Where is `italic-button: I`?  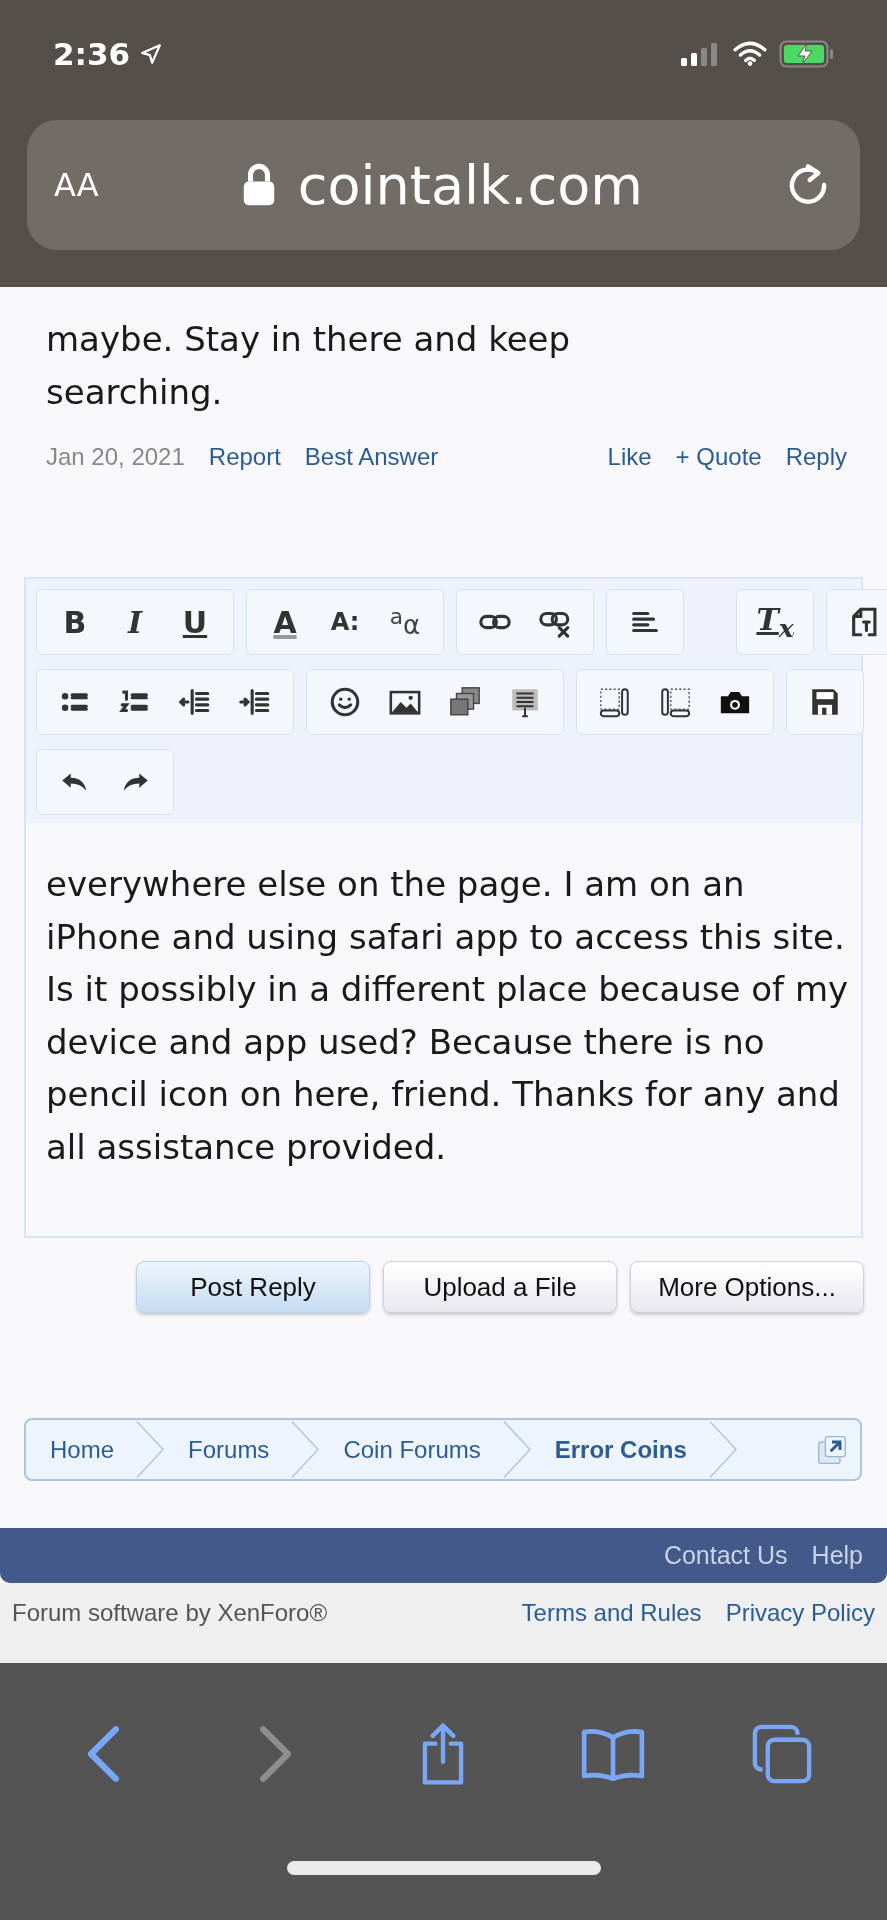 italic-button: I is located at coordinates (135, 622).